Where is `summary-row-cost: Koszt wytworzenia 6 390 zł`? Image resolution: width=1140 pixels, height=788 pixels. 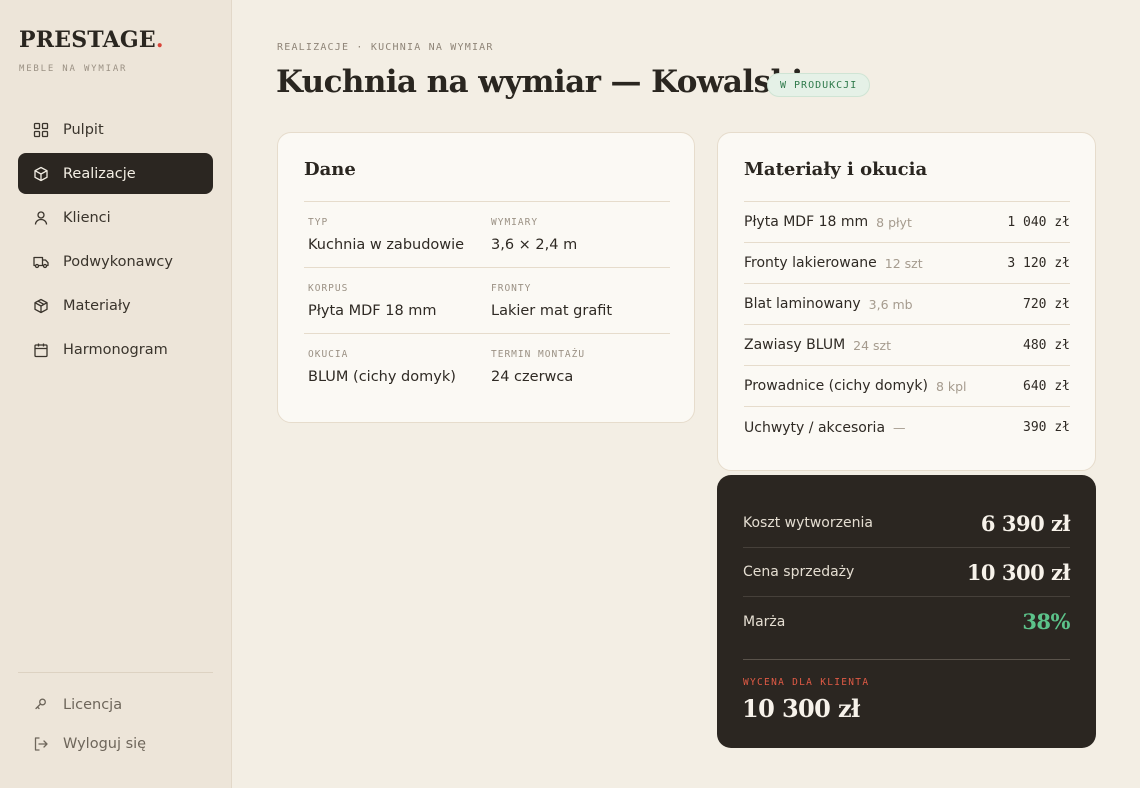
summary-row-cost: Koszt wytworzenia 6 390 zł is located at coordinates (907, 511).